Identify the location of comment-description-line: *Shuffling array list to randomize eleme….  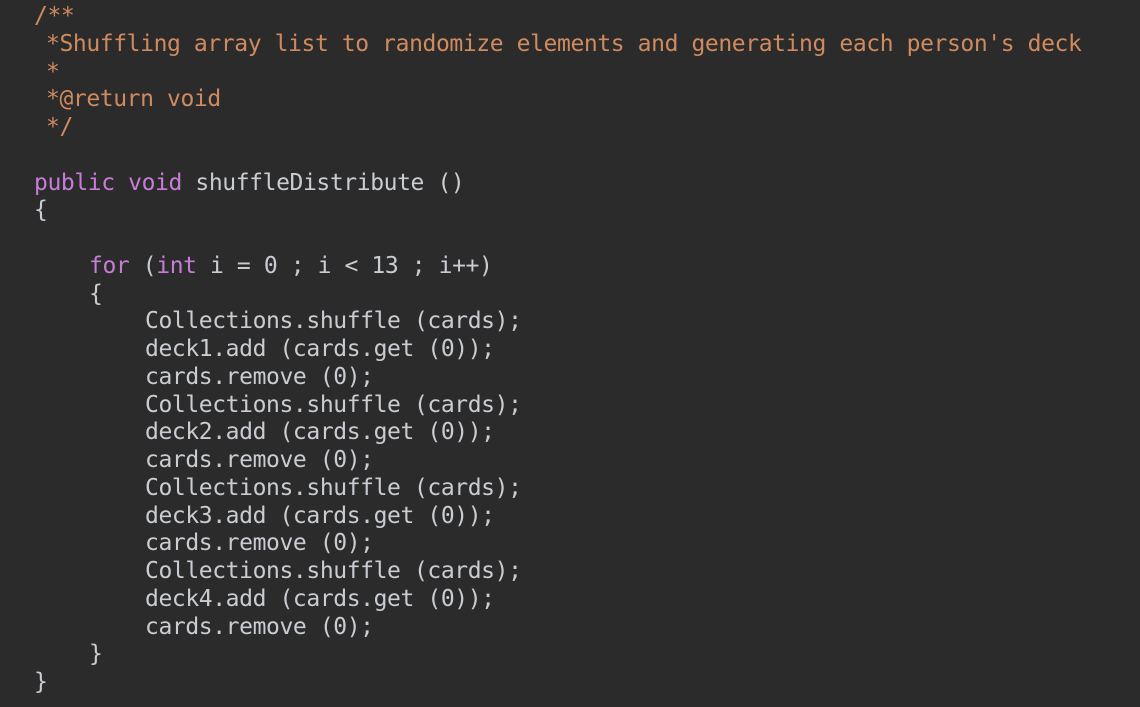
(564, 43).